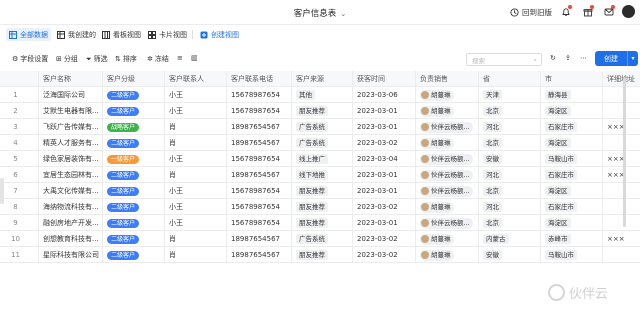  What do you see at coordinates (446, 79) in the screenshot?
I see `header-cell: 负责销售` at bounding box center [446, 79].